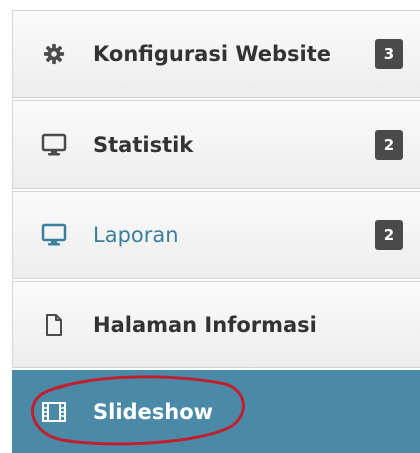  I want to click on sidebar-item-label: Slideshow, so click(153, 411).